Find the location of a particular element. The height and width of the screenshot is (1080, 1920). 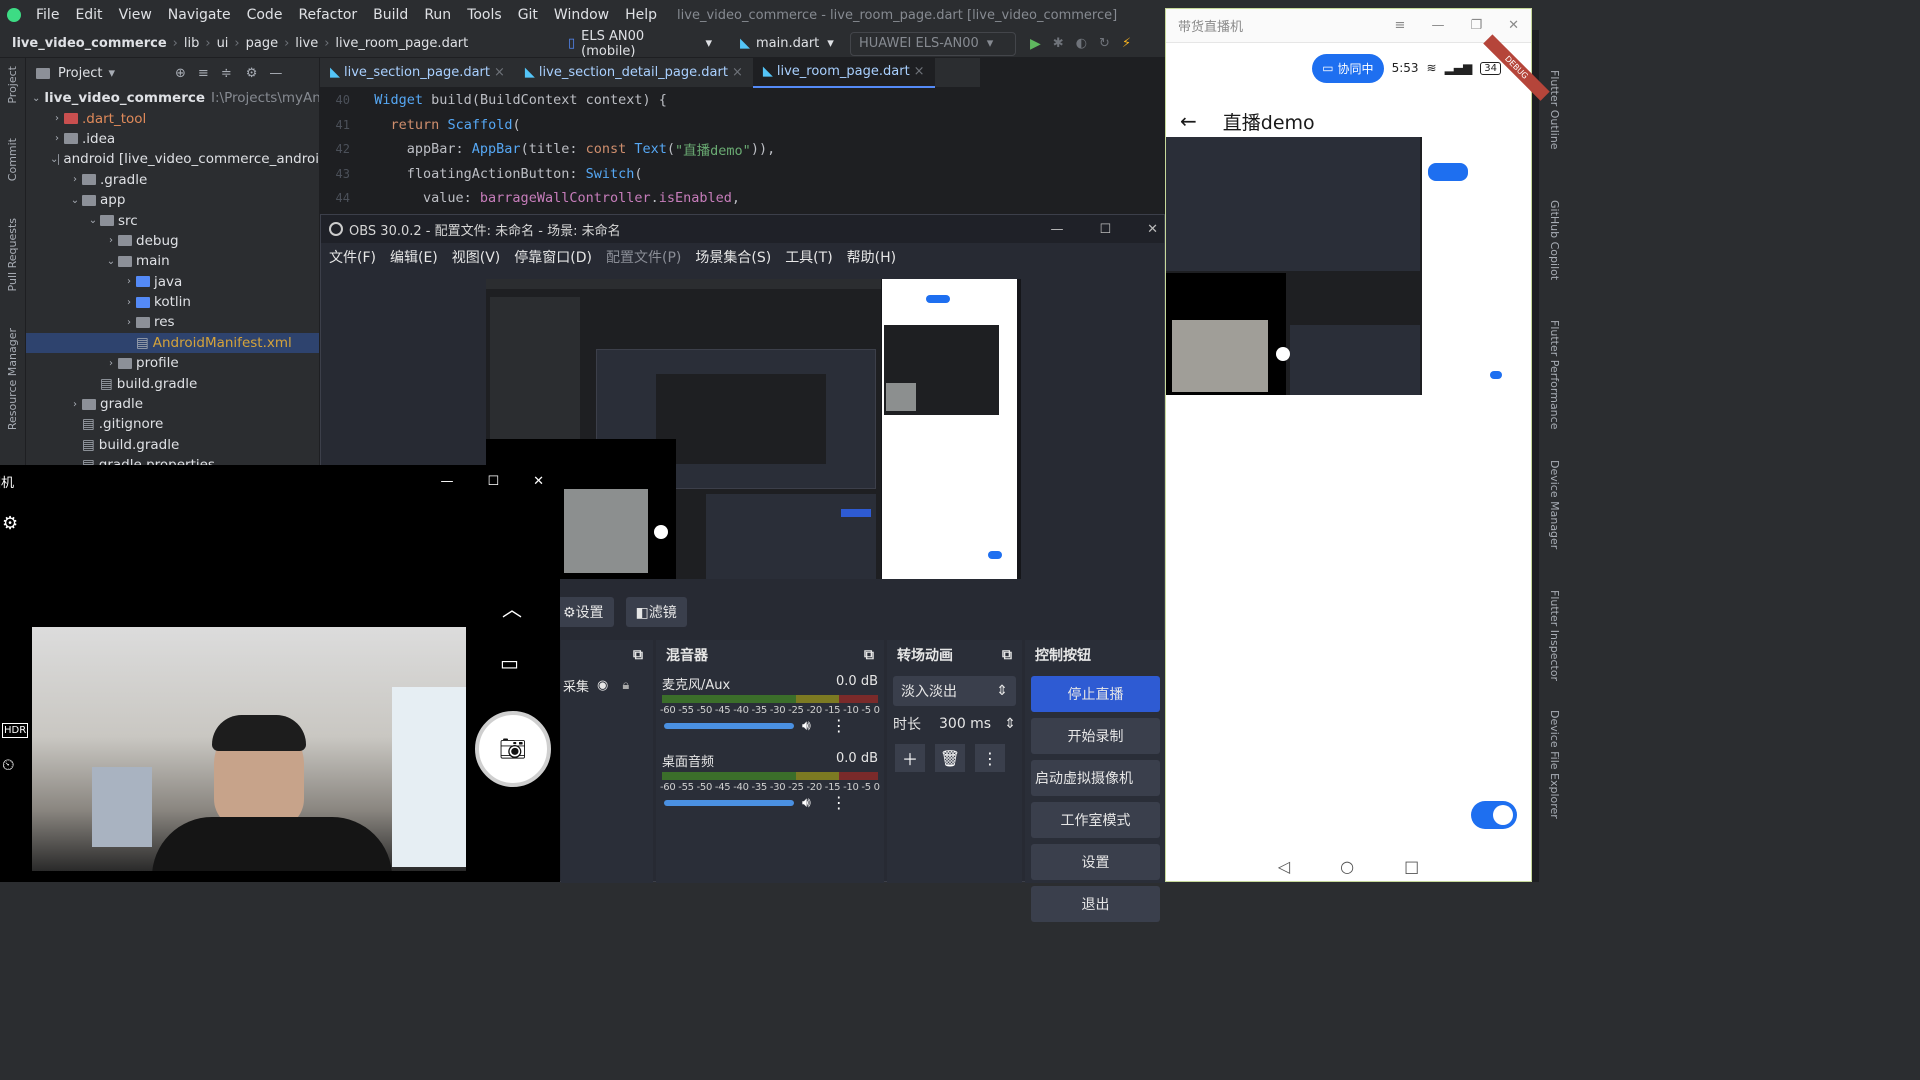

tree-item: ⌄ src is located at coordinates (172, 220).